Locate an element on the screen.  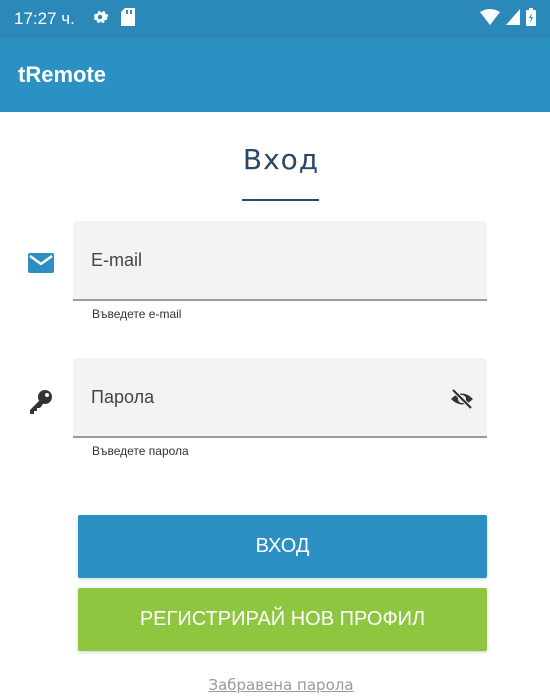
status-right-icons is located at coordinates (508, 19).